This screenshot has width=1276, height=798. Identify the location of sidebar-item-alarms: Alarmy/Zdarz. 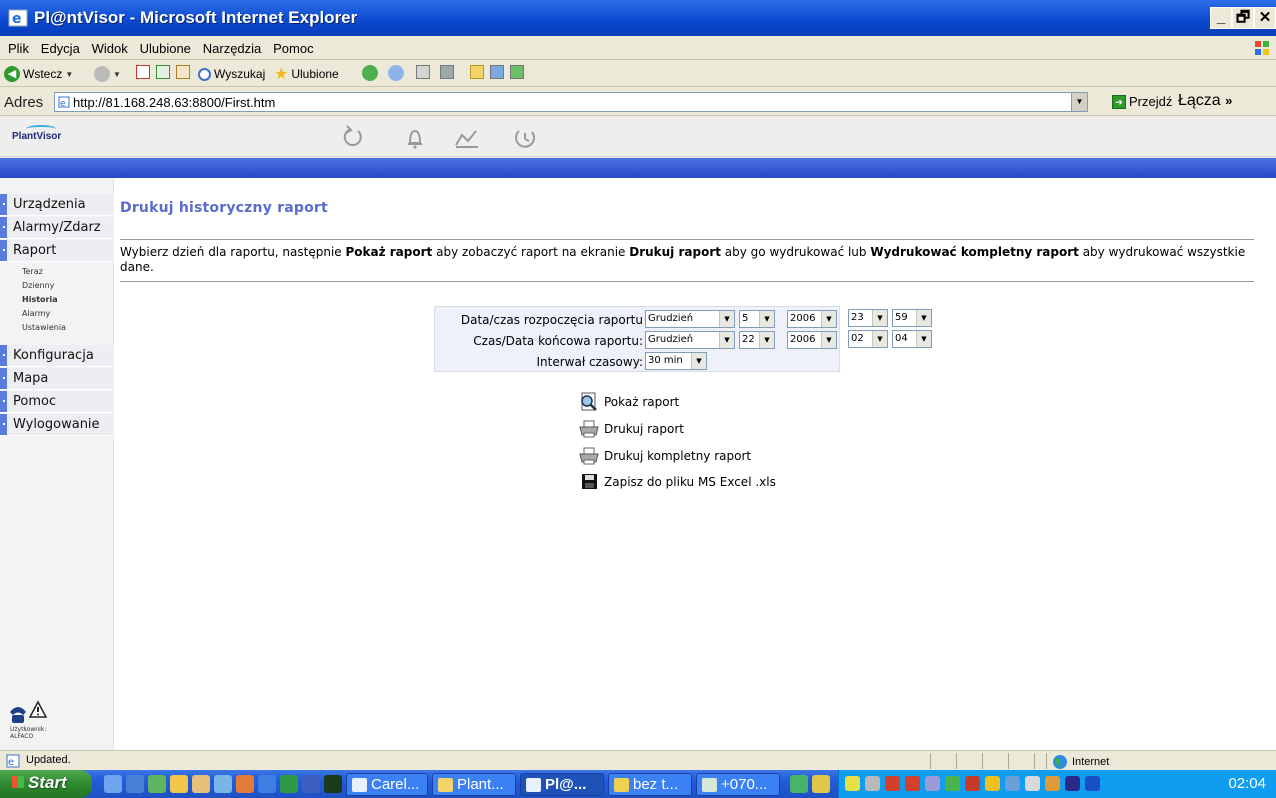
(57, 228).